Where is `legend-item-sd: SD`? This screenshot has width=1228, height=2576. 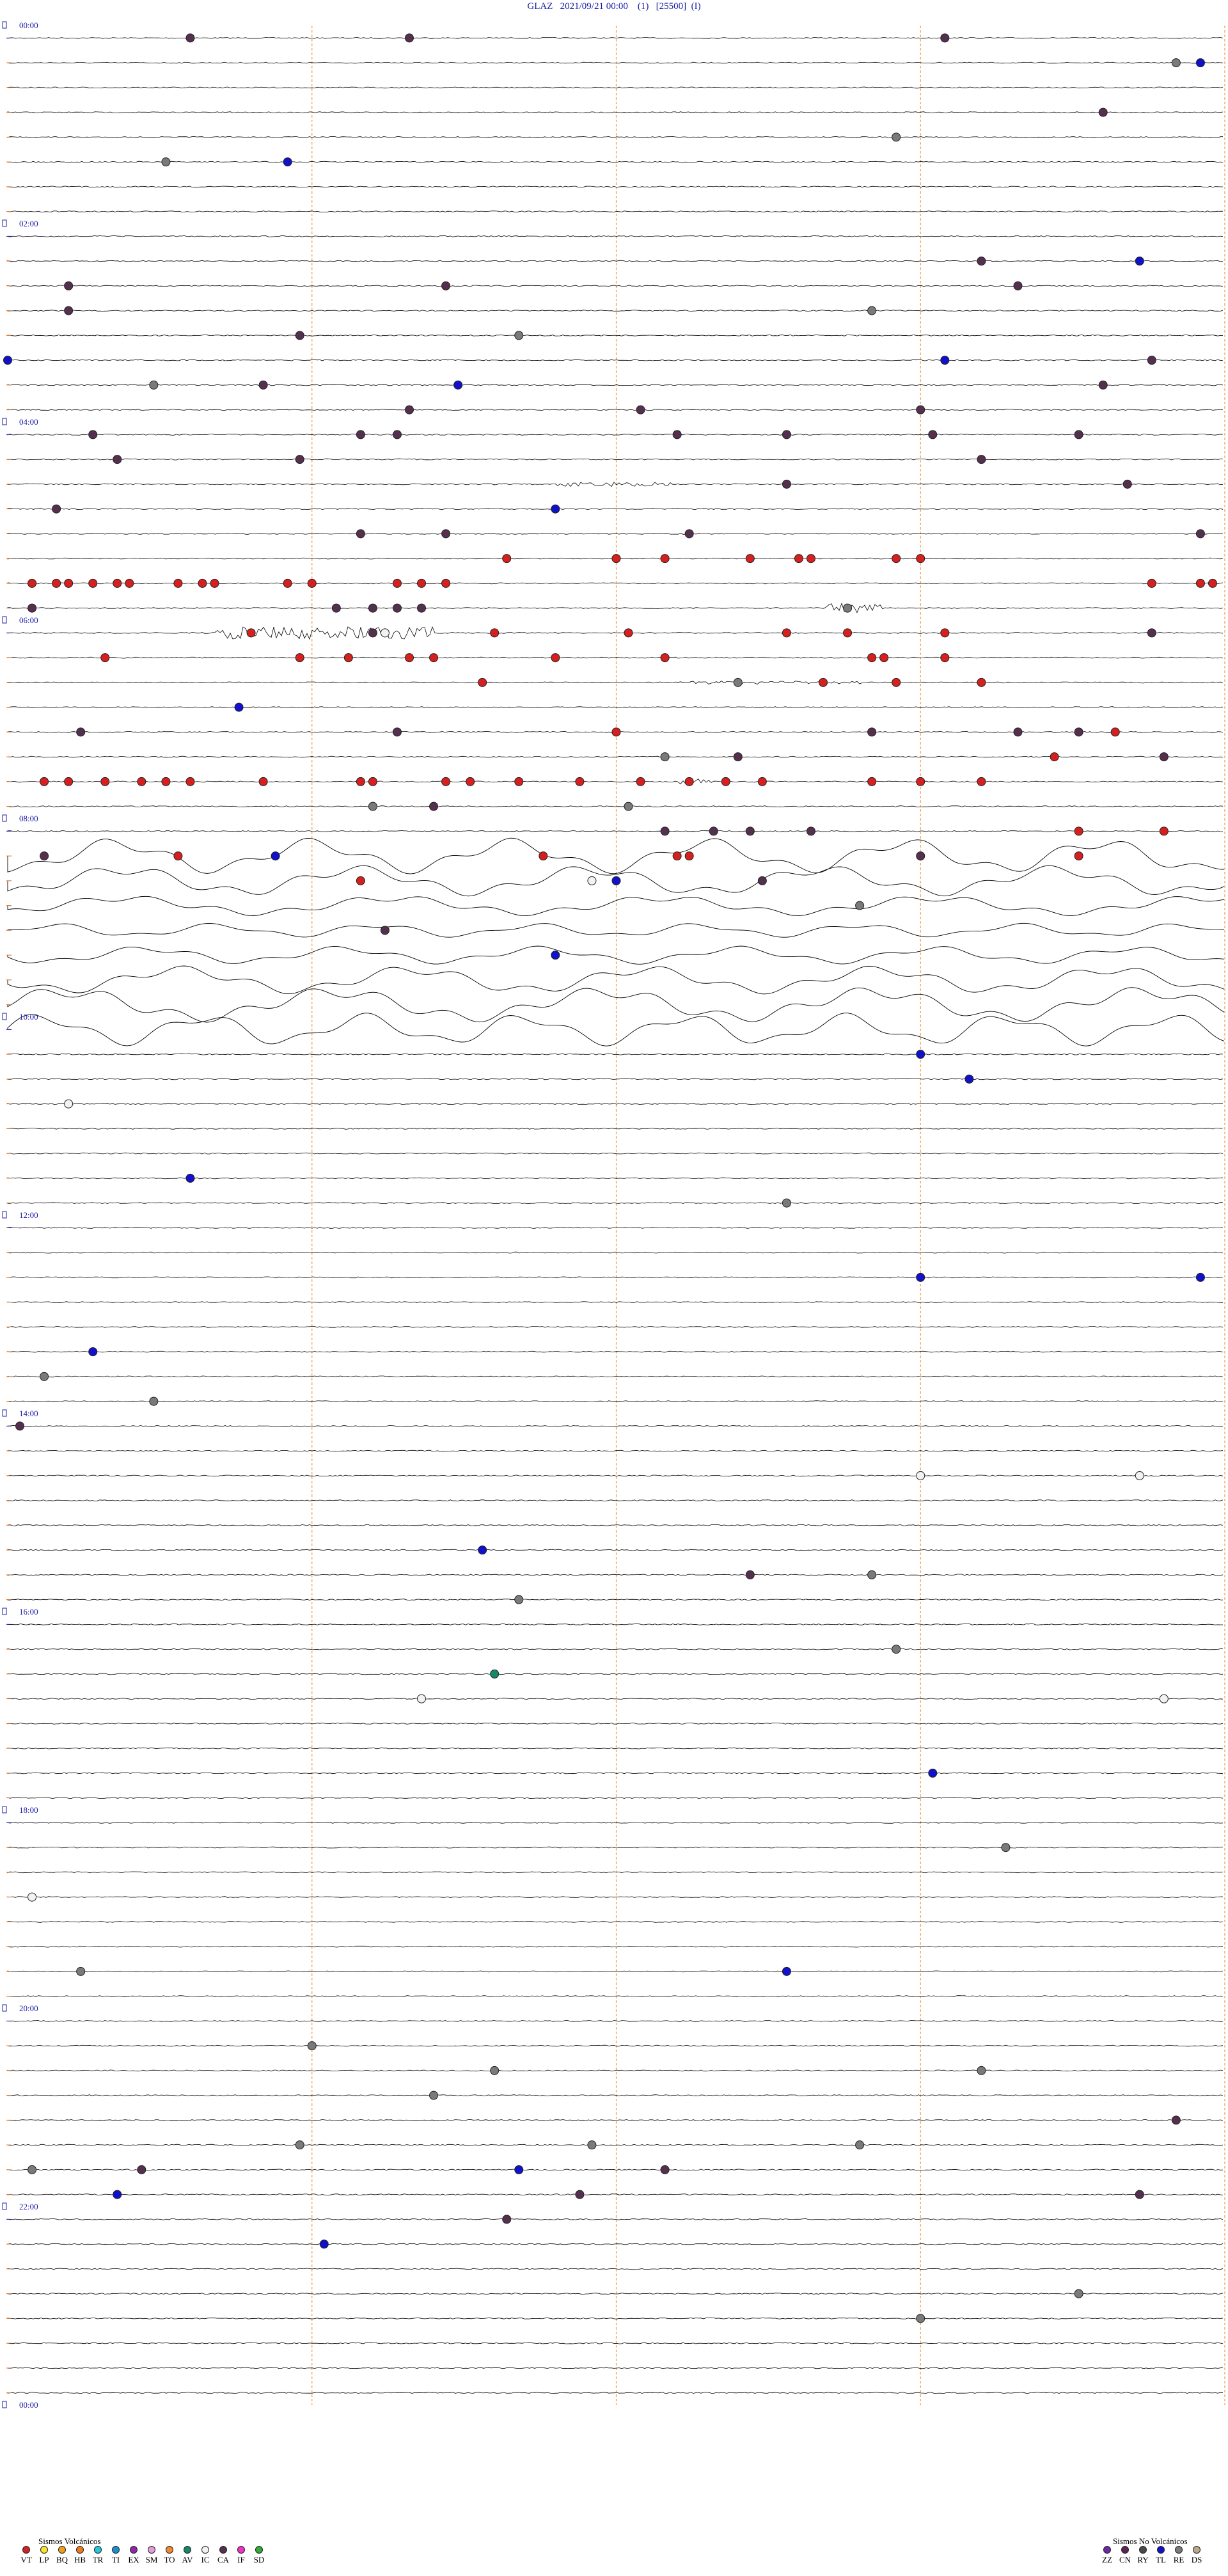
legend-item-sd: SD is located at coordinates (259, 2555).